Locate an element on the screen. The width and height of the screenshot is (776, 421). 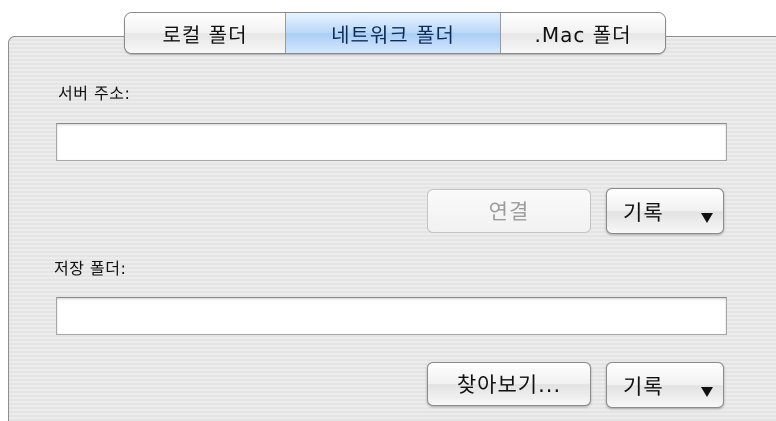
tab-mac-folder: .Mac 폴더 is located at coordinates (582, 33).